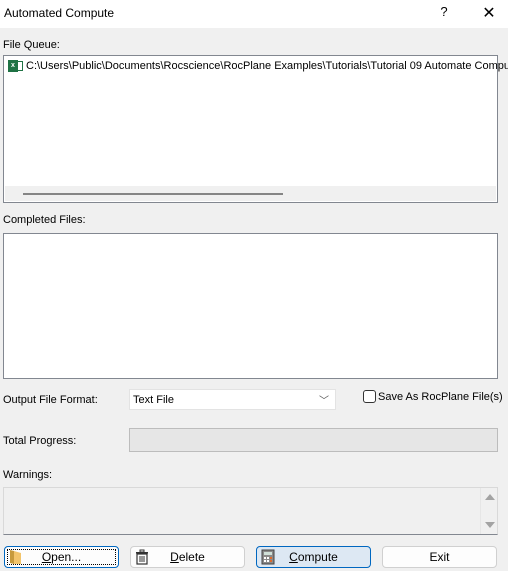 The width and height of the screenshot is (508, 571). I want to click on folder-icon, so click(15, 557).